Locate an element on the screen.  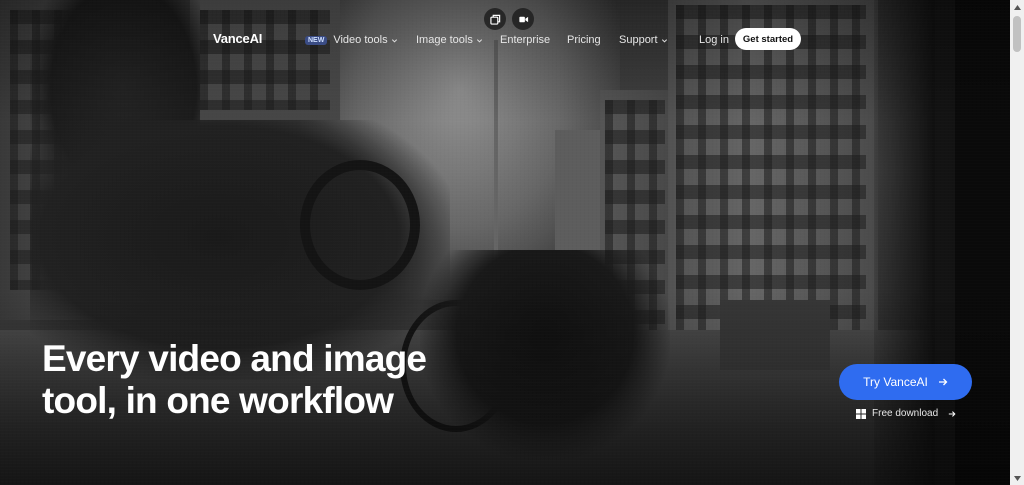
nav-enterprise-label: Enterprise is located at coordinates (525, 40).